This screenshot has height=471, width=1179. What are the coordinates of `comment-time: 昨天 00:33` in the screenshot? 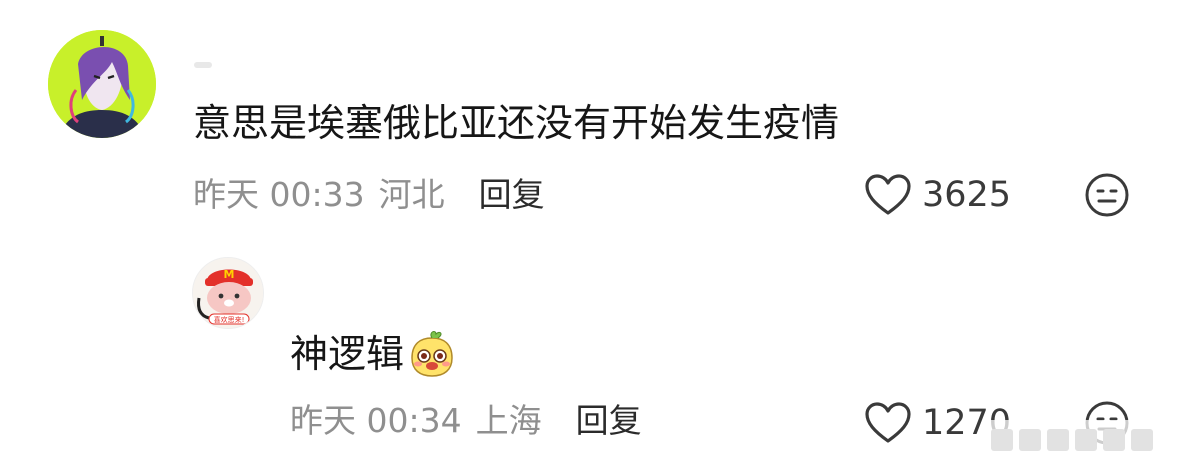 It's located at (279, 194).